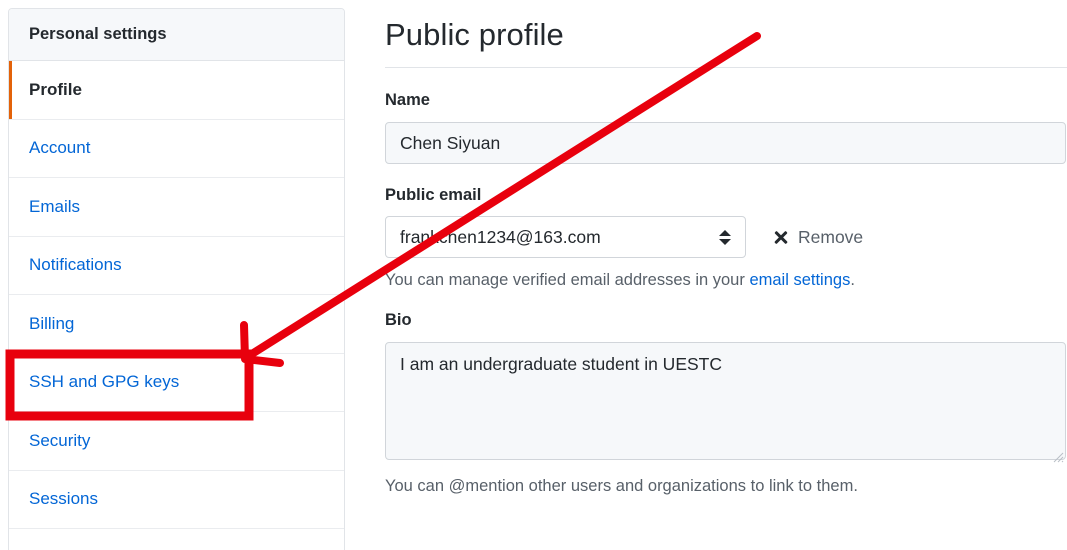  I want to click on sidebar-item-ssh-and-gpg-keys: SSH and GPG keys, so click(176, 382).